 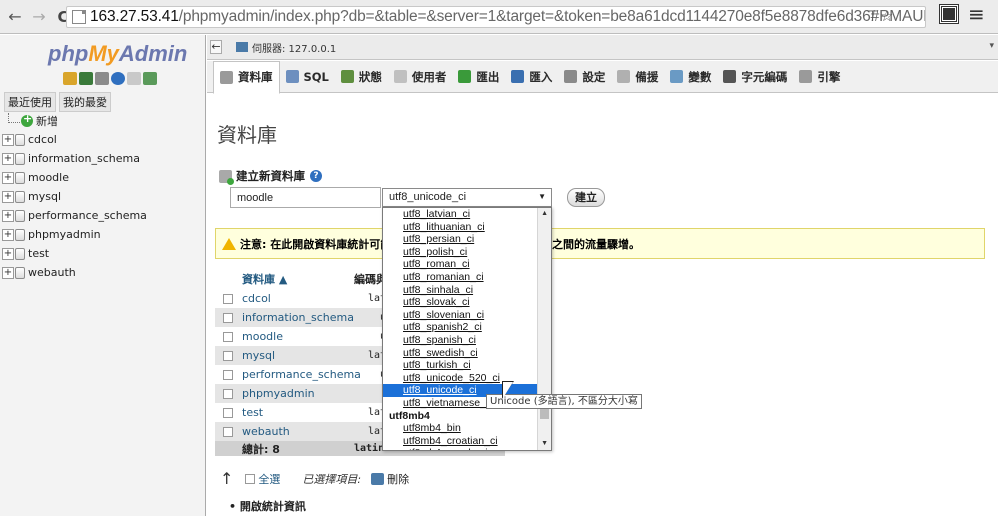 I want to click on collation-select: utf8_unicode_ci ▼, so click(x=467, y=197).